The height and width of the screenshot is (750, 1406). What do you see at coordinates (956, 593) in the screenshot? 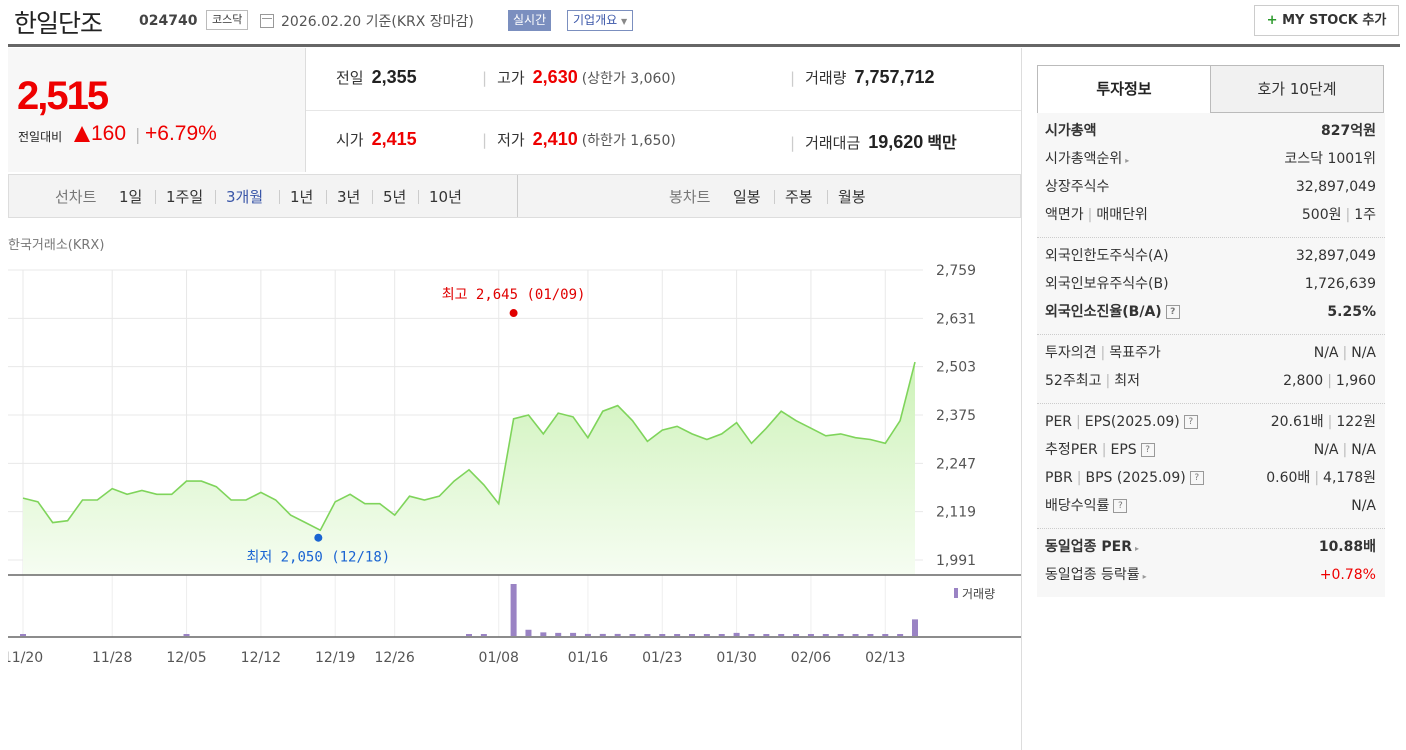
I see `volume-legend-swatch` at bounding box center [956, 593].